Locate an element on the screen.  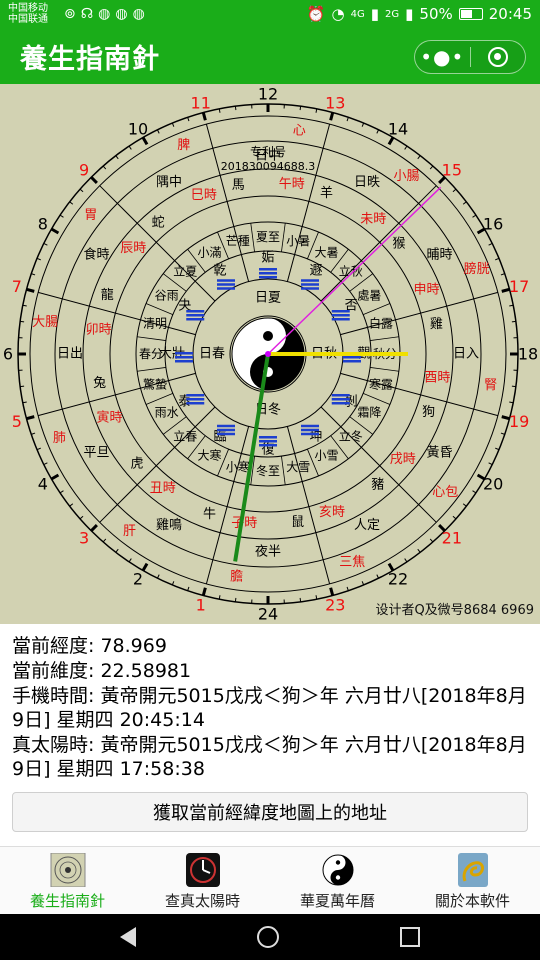
time-name: 平旦 is located at coordinates (97, 453).